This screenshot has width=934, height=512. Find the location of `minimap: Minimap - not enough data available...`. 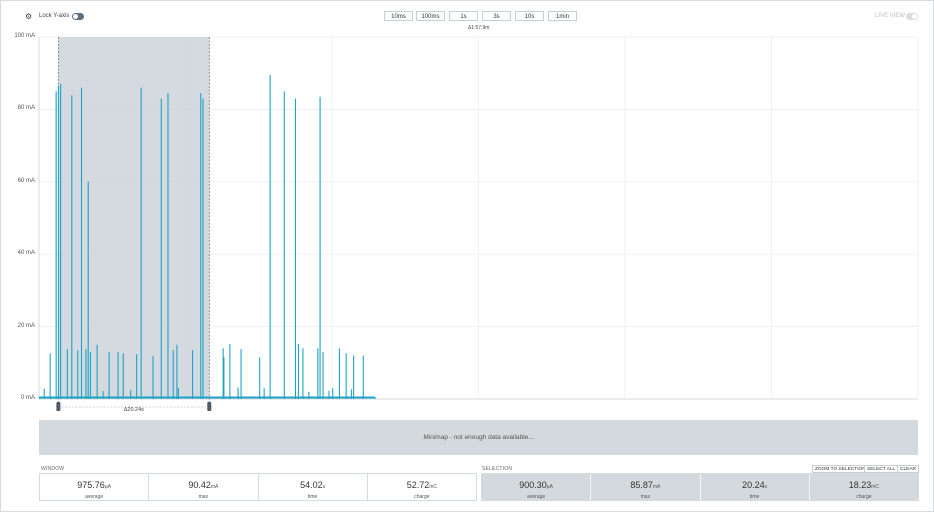

minimap: Minimap - not enough data available... is located at coordinates (478, 437).